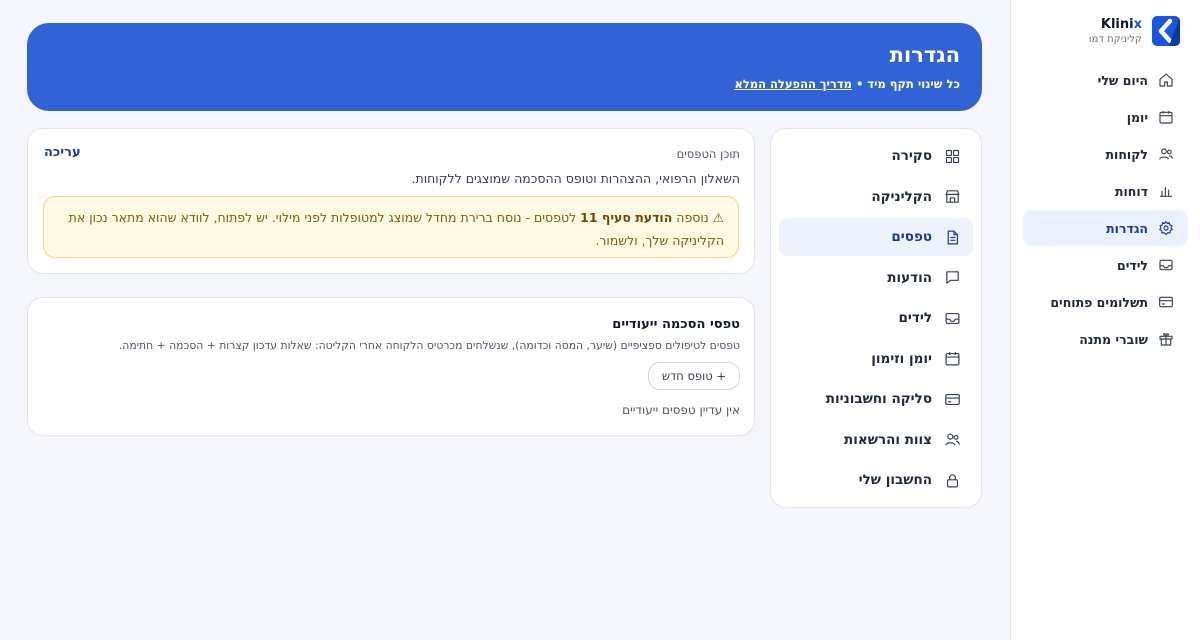 The image size is (1200, 640). Describe the element at coordinates (1099, 302) in the screenshot. I see `sidebar-item-label: תשלומים פתוחים` at that location.